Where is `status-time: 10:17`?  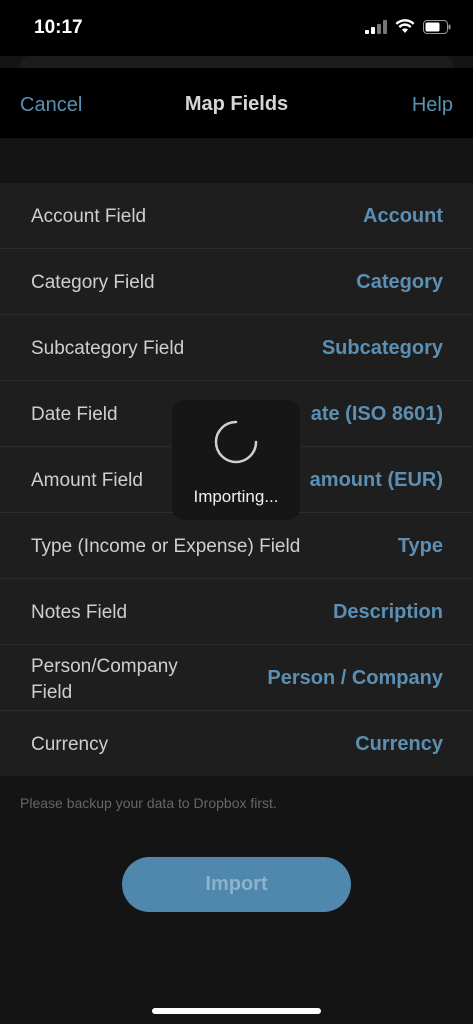
status-time: 10:17 is located at coordinates (58, 27).